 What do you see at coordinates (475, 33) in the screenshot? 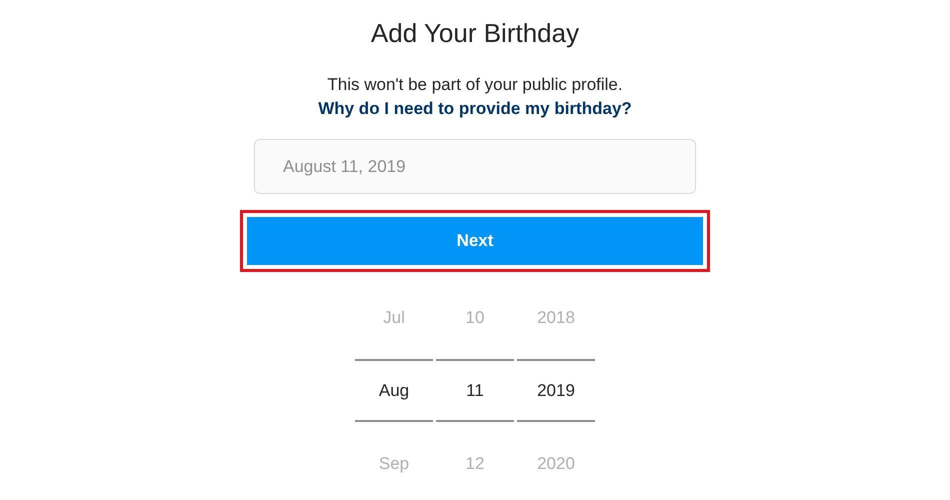
I see `page-title: Add Your Birthday` at bounding box center [475, 33].